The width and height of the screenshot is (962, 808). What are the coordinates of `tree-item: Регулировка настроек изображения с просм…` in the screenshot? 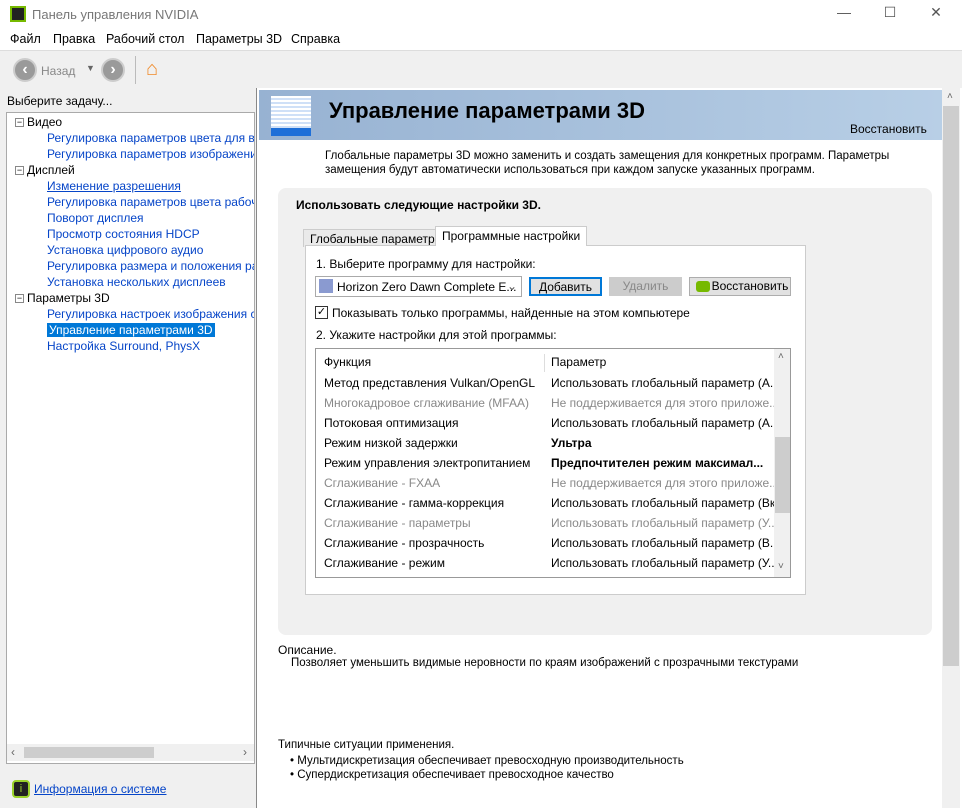 It's located at (150, 314).